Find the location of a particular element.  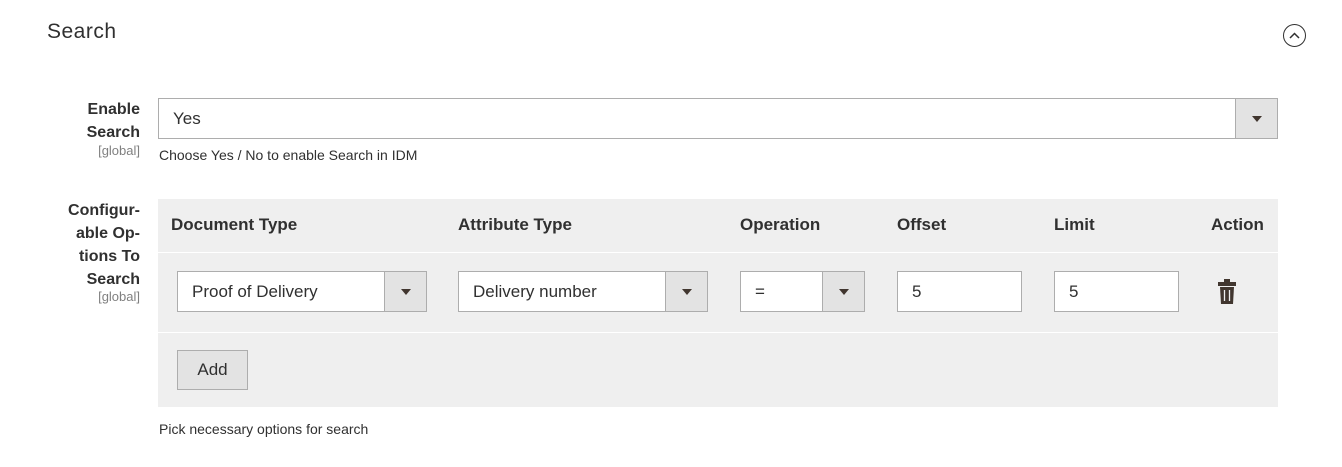

offset-value: 5 is located at coordinates (917, 291).